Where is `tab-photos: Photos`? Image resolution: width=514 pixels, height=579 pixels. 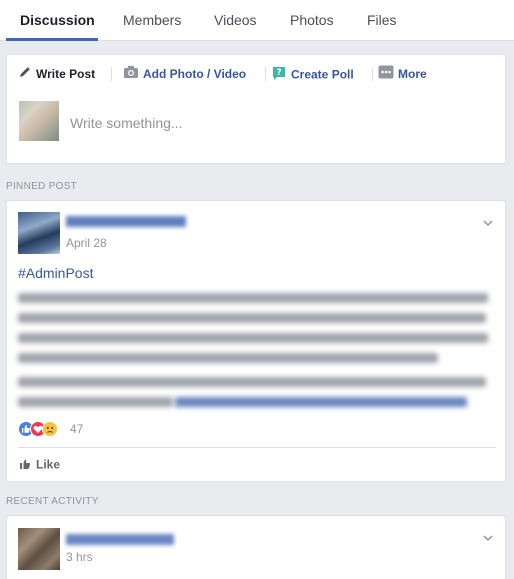
tab-photos: Photos is located at coordinates (312, 20).